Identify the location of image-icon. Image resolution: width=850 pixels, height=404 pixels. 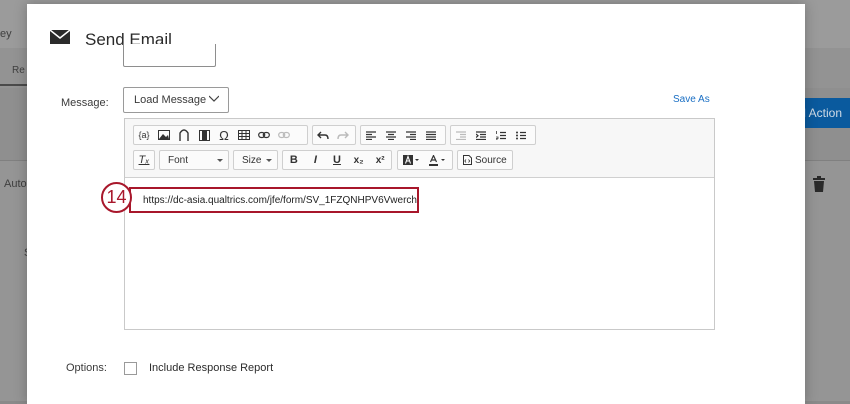
(164, 135).